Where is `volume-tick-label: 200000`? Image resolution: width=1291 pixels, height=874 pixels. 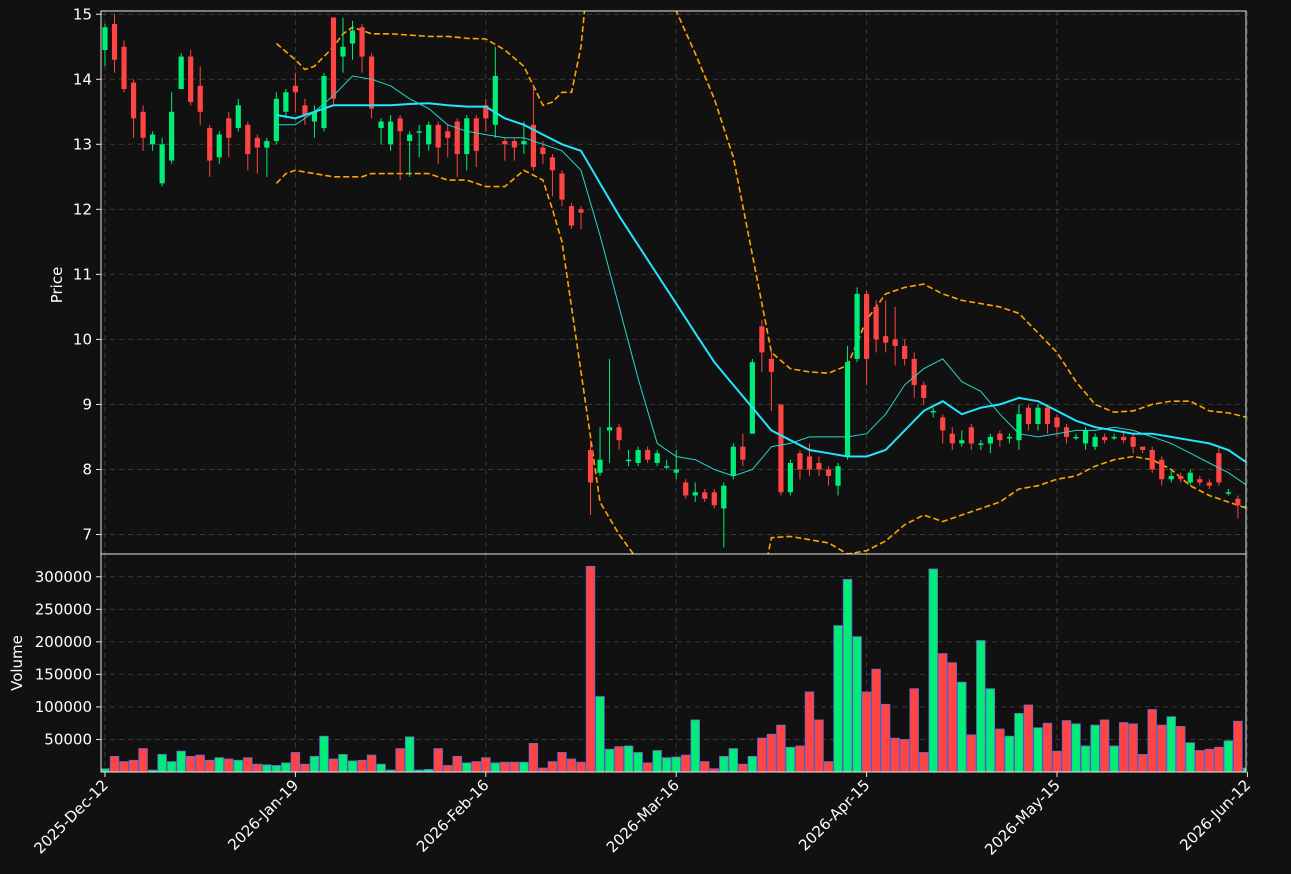 volume-tick-label: 200000 is located at coordinates (63, 642).